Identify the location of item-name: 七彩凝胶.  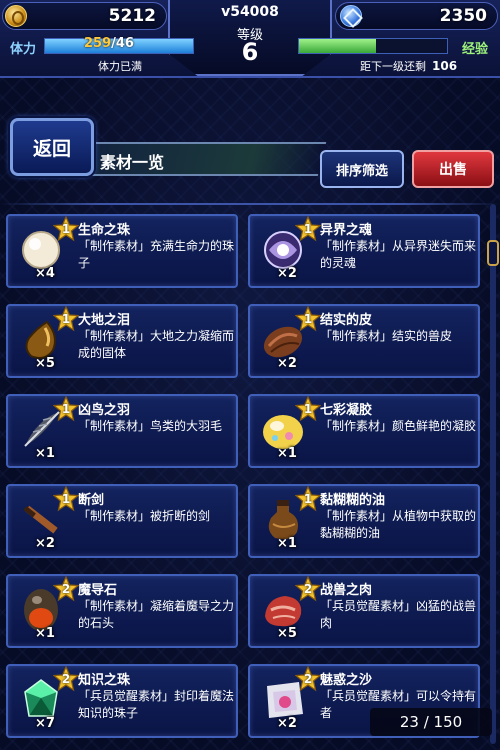
(346, 410).